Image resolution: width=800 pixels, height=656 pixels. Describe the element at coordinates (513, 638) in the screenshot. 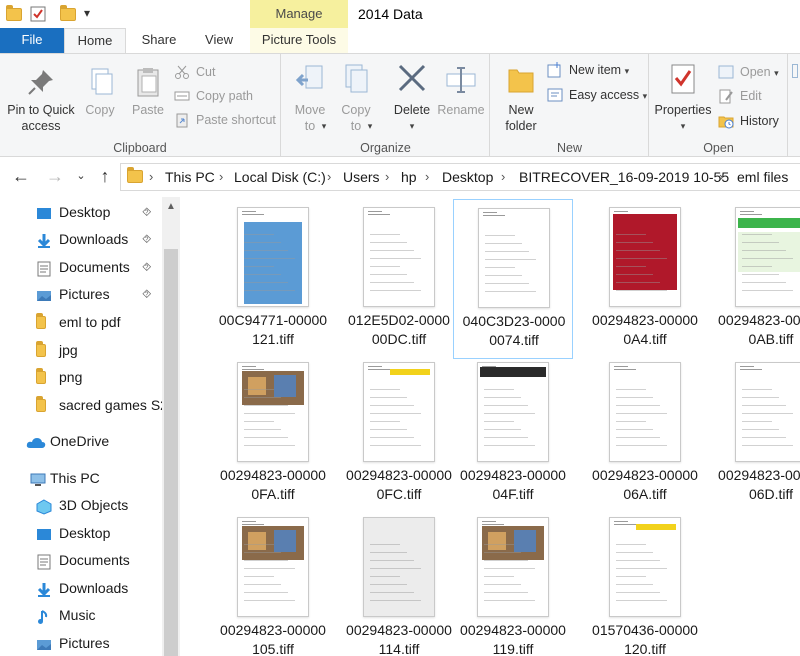

I see `file-name: 00294823-00000 119.tiff` at that location.